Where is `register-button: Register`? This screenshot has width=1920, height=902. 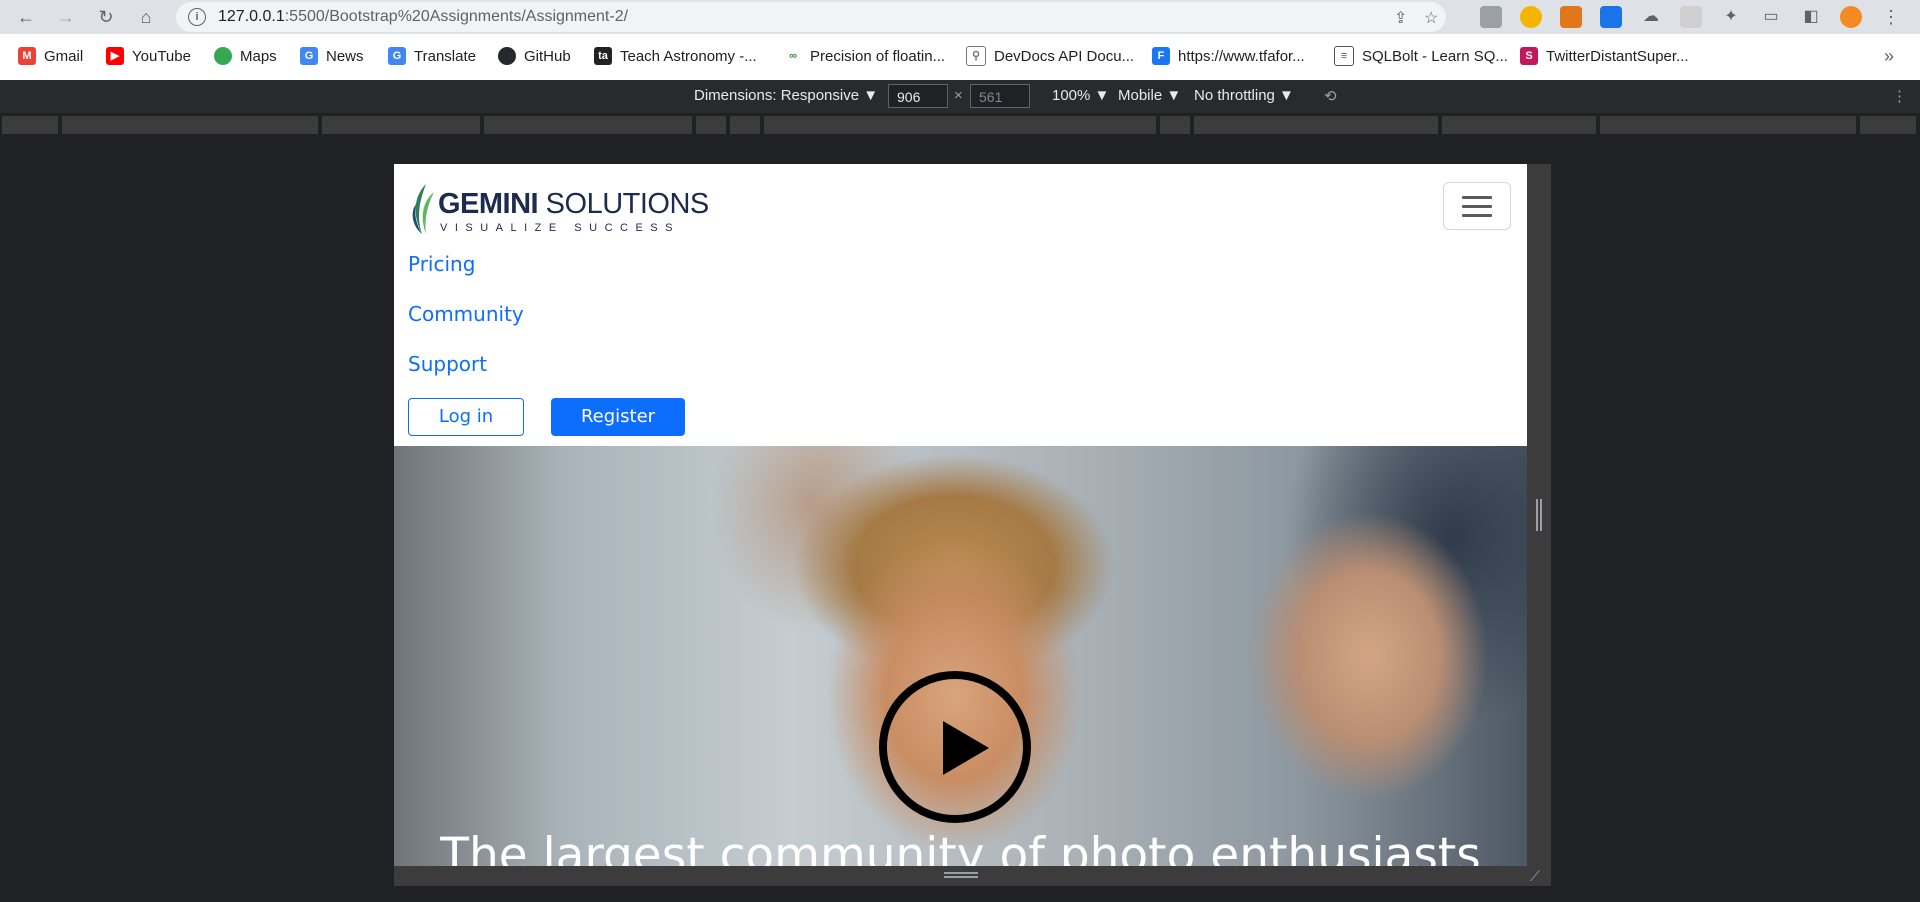
register-button: Register is located at coordinates (618, 417).